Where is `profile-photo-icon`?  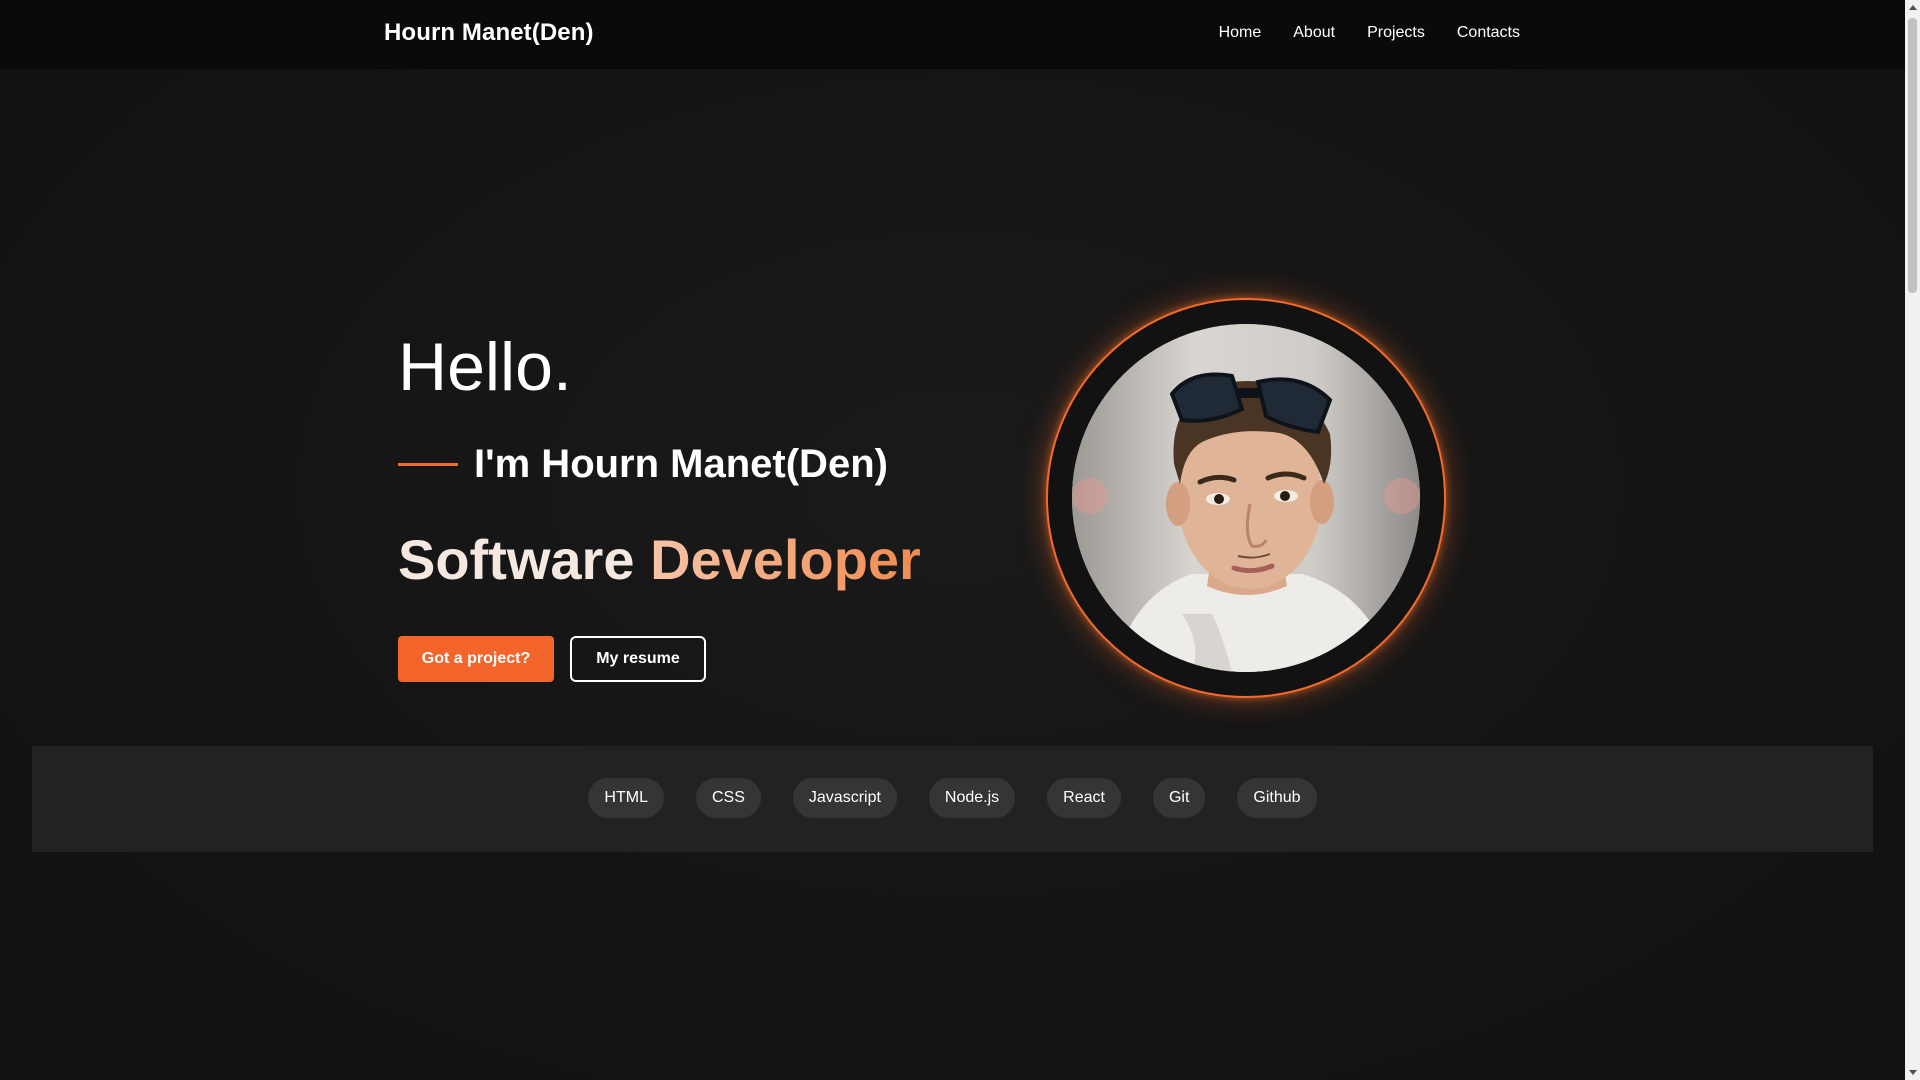 profile-photo-icon is located at coordinates (1246, 498).